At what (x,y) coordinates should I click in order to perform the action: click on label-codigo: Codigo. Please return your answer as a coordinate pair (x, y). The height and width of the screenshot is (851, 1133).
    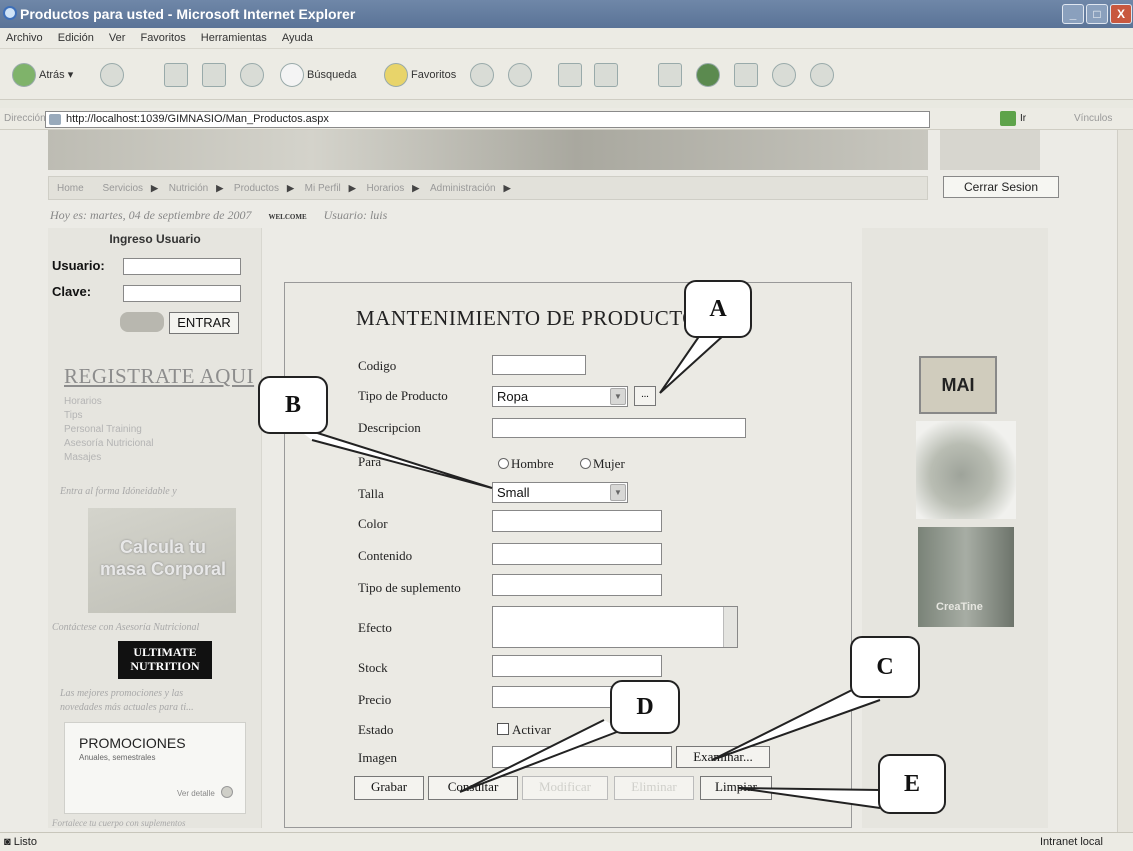
    Looking at the image, I should click on (377, 365).